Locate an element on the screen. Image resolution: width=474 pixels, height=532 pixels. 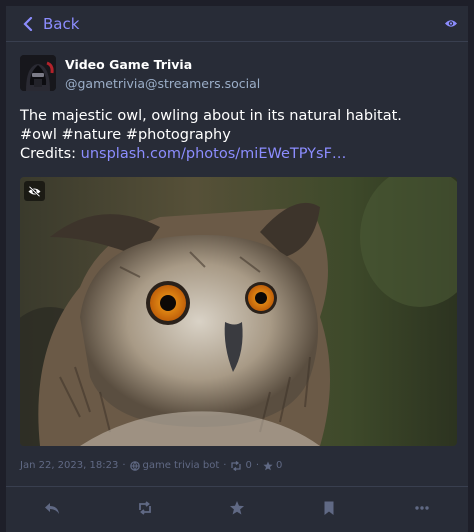
reply-icon is located at coordinates (52, 508).